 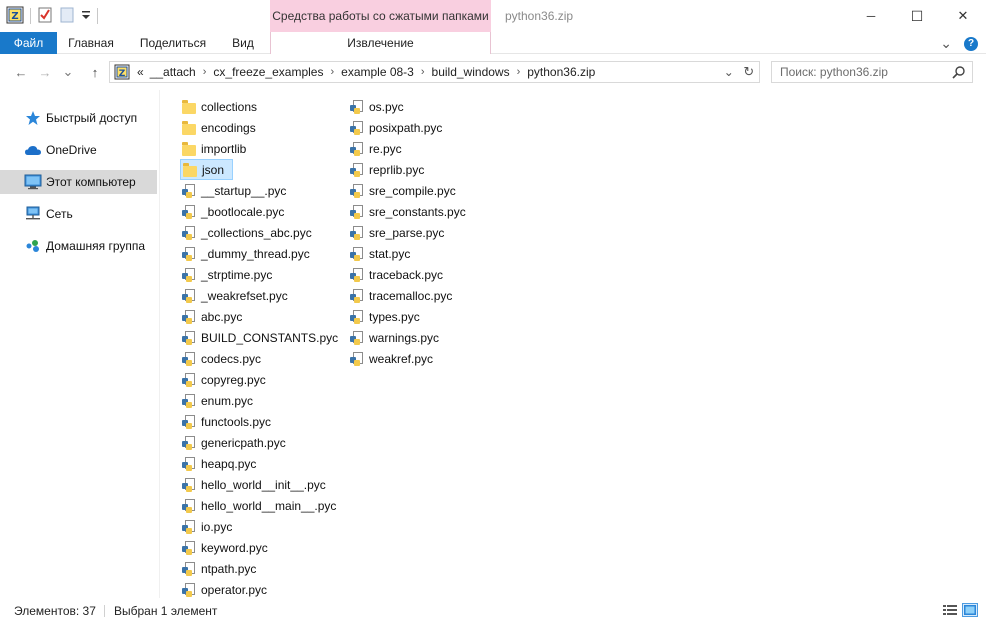 I want to click on close-icon: ✕, so click(x=963, y=15).